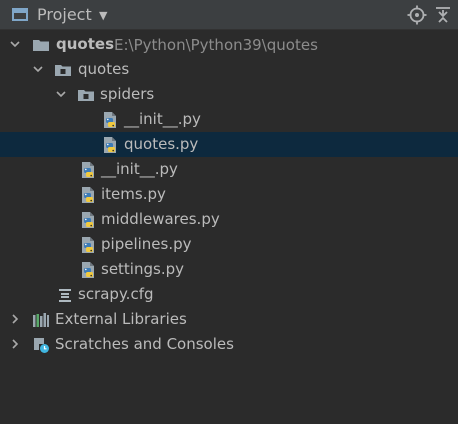 Image resolution: width=458 pixels, height=424 pixels. What do you see at coordinates (229, 94) in the screenshot?
I see `tree-item-spiders: spiders` at bounding box center [229, 94].